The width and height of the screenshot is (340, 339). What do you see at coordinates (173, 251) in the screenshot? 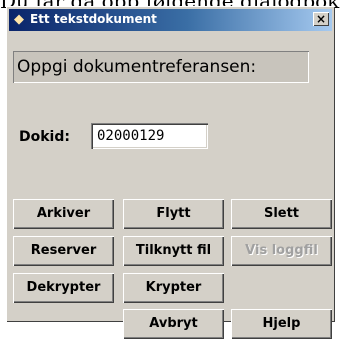
I see `tilknytt-fil-button: Tilknytt fil` at bounding box center [173, 251].